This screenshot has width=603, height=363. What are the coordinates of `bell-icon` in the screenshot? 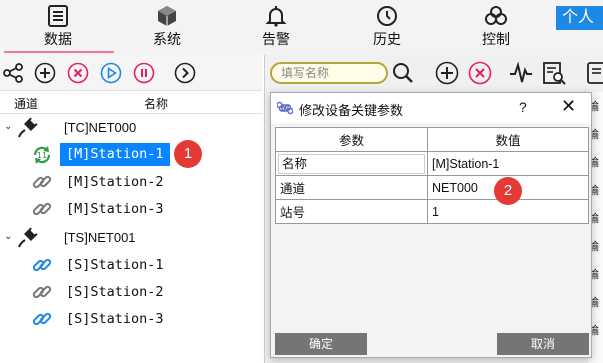 It's located at (276, 16).